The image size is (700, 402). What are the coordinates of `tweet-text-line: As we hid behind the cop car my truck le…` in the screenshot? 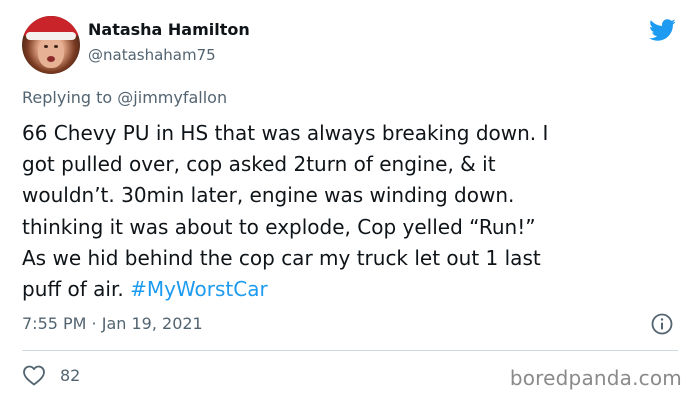 It's located at (281, 257).